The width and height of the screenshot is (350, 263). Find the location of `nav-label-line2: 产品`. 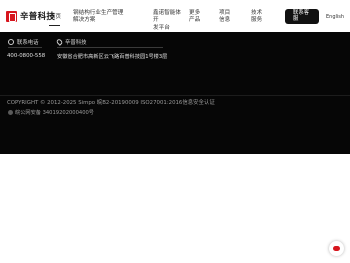

nav-label-line2: 产品 is located at coordinates (195, 20).